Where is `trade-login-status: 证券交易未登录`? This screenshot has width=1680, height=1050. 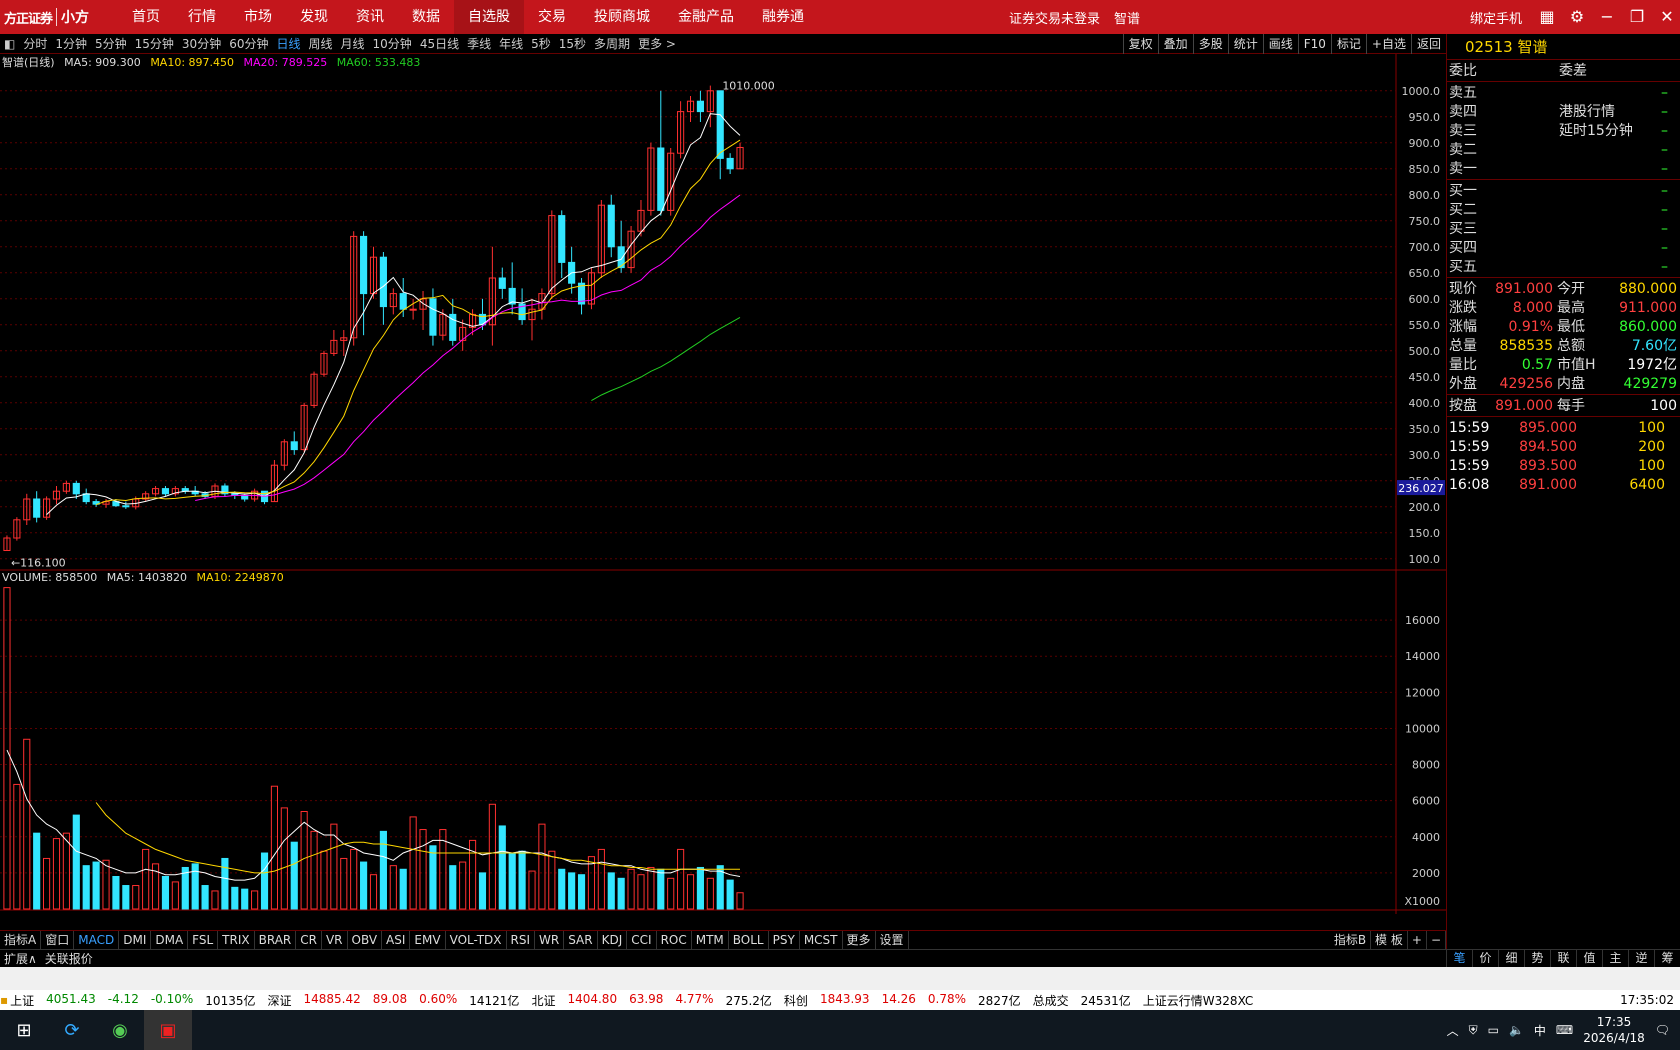
trade-login-status: 证券交易未登录 is located at coordinates (1054, 17).